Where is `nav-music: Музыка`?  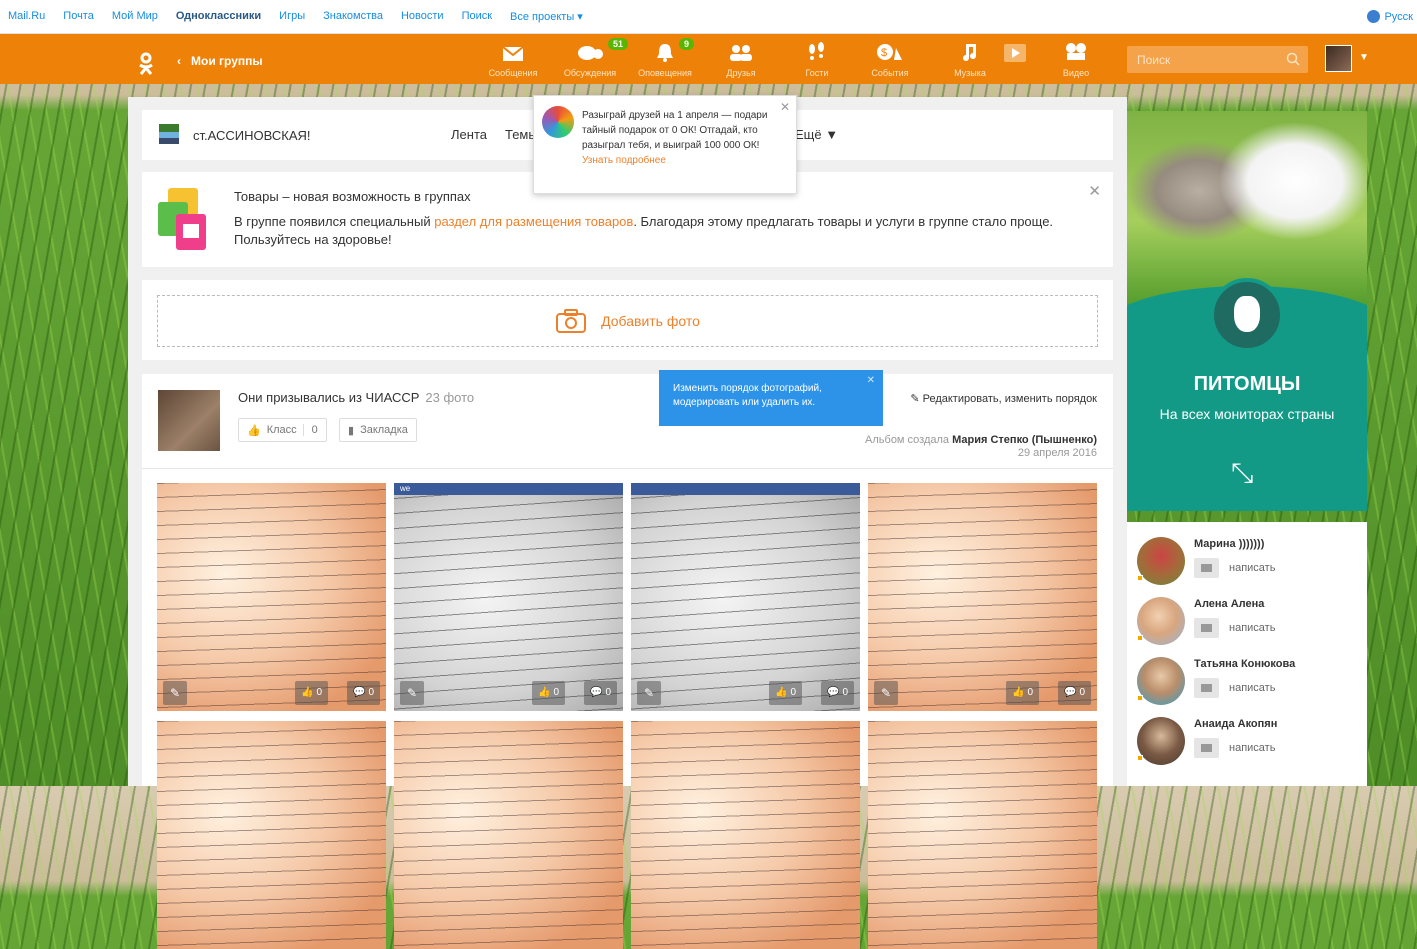 nav-music: Музыка is located at coordinates (970, 59).